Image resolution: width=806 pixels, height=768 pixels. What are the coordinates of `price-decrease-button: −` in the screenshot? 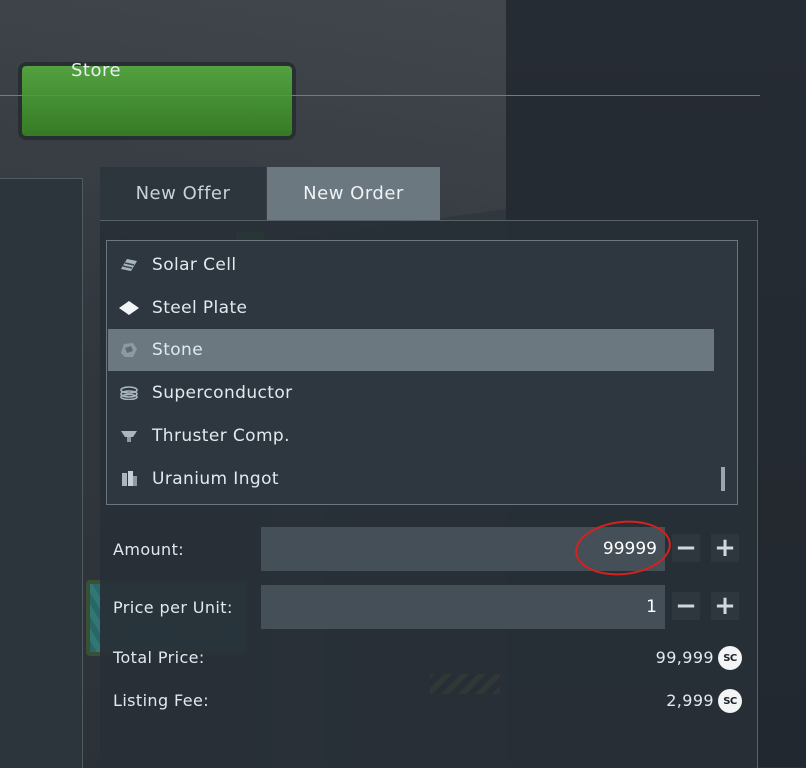 It's located at (686, 606).